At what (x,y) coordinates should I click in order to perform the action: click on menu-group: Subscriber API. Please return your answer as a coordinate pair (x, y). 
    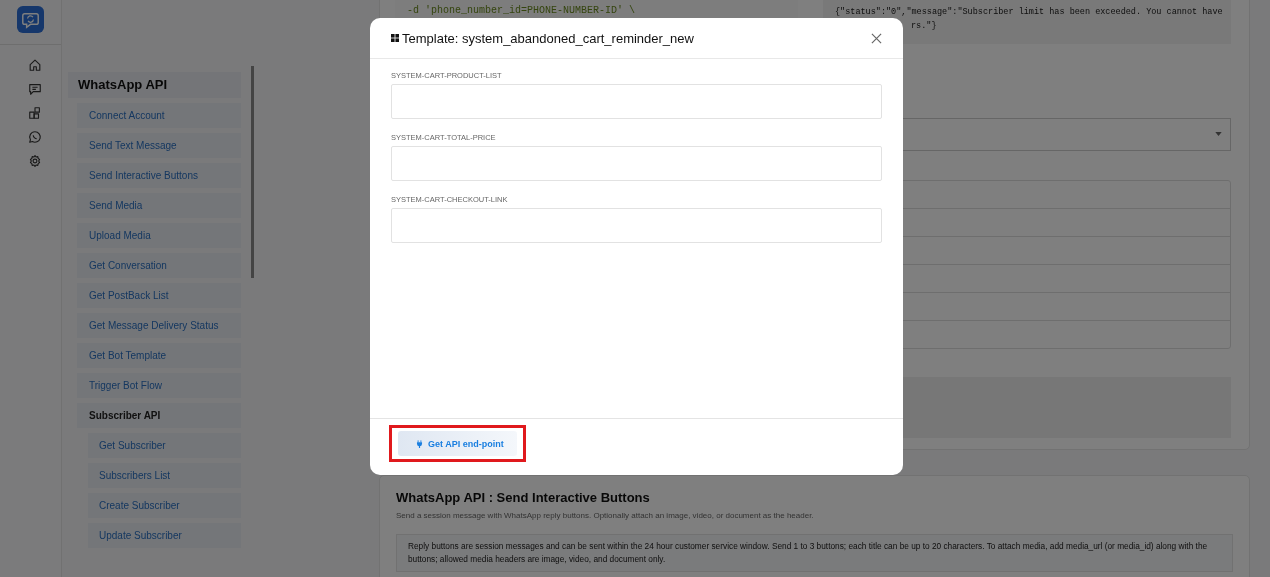
    Looking at the image, I should click on (159, 415).